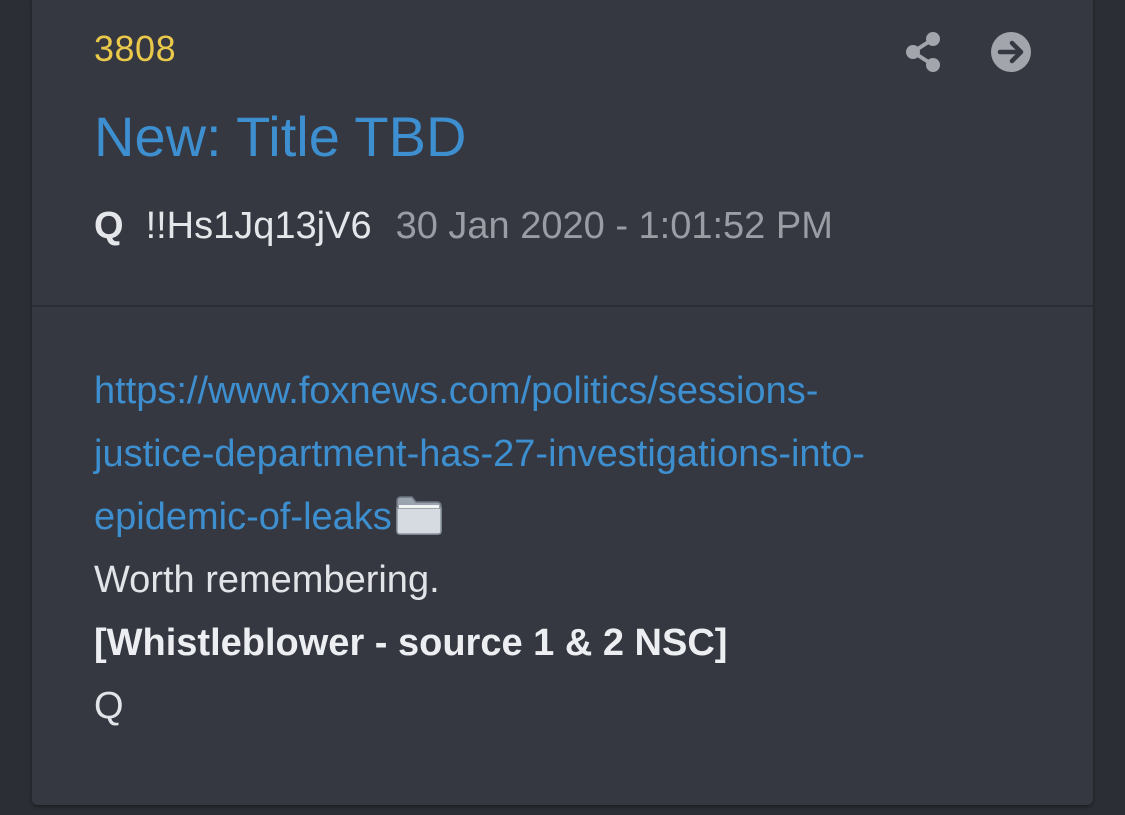 The image size is (1125, 815). What do you see at coordinates (267, 580) in the screenshot?
I see `text-worth-remembering: Worth remembering.` at bounding box center [267, 580].